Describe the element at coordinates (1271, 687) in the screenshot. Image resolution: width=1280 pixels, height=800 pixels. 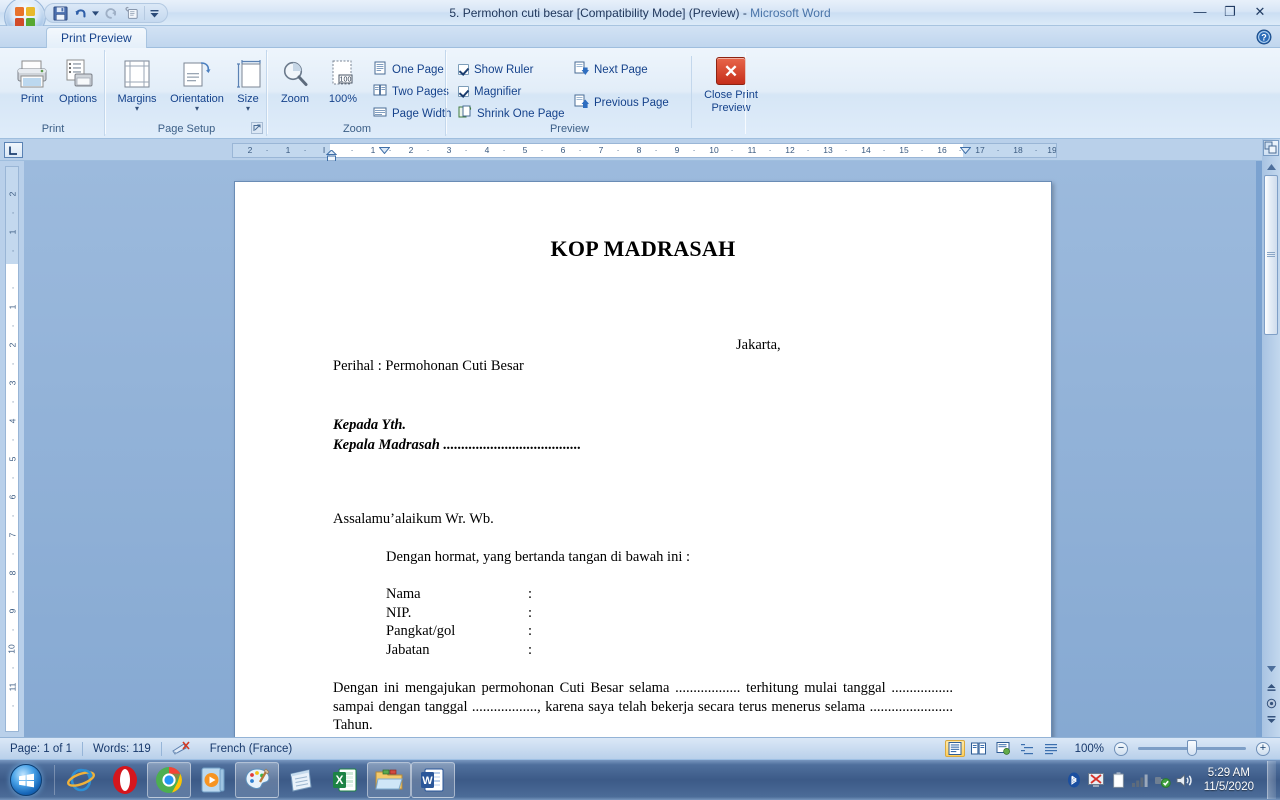
I see `previous-page-nav-icon` at that location.